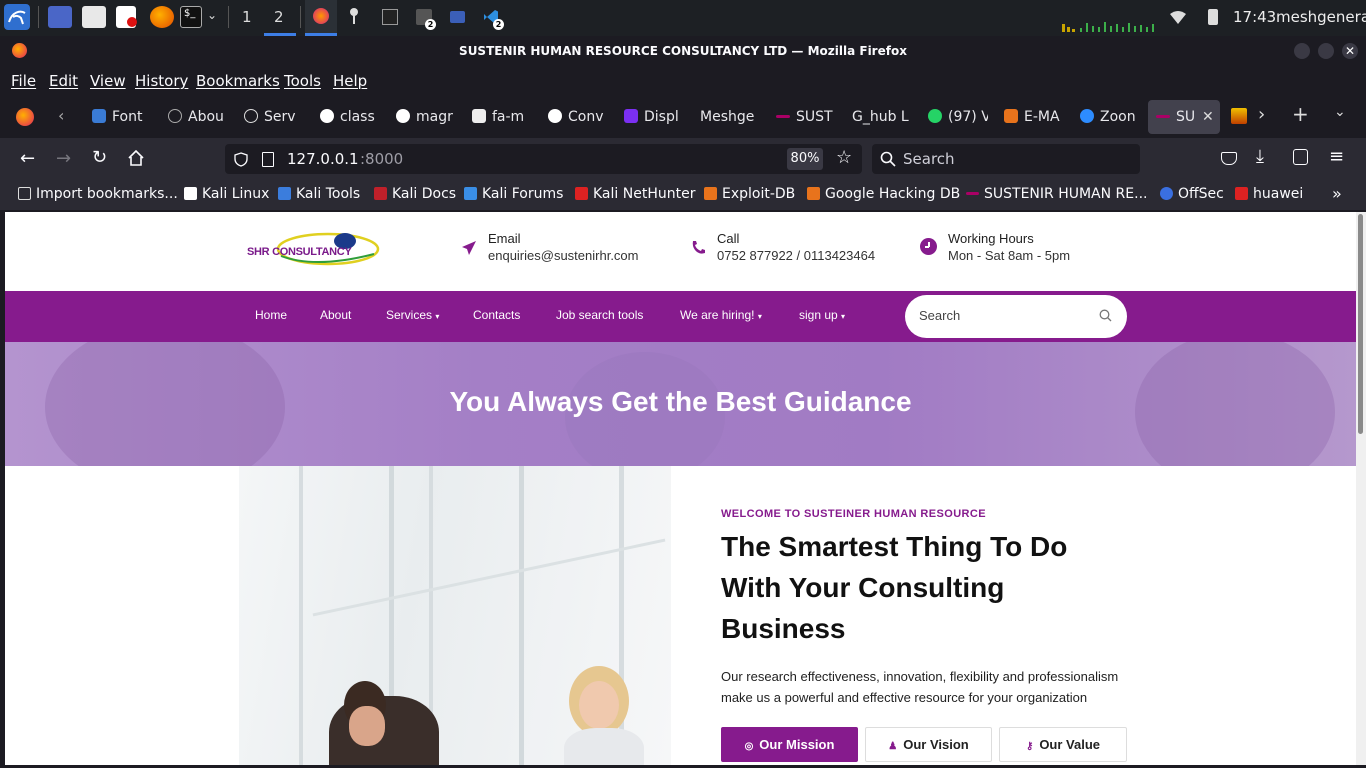  Describe the element at coordinates (108, 81) in the screenshot. I see `menu-view: View` at that location.